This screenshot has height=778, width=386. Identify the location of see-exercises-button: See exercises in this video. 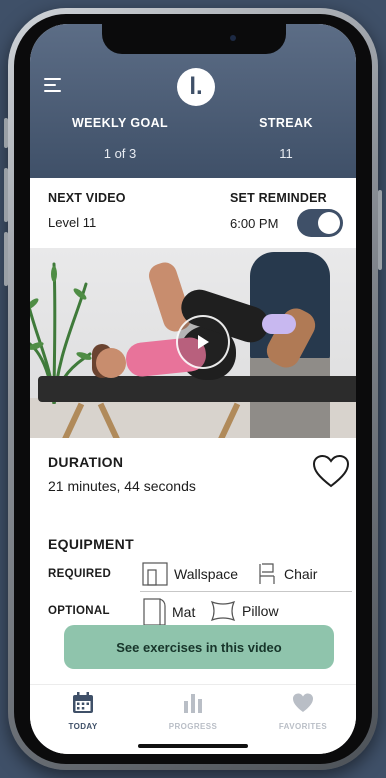
(199, 647).